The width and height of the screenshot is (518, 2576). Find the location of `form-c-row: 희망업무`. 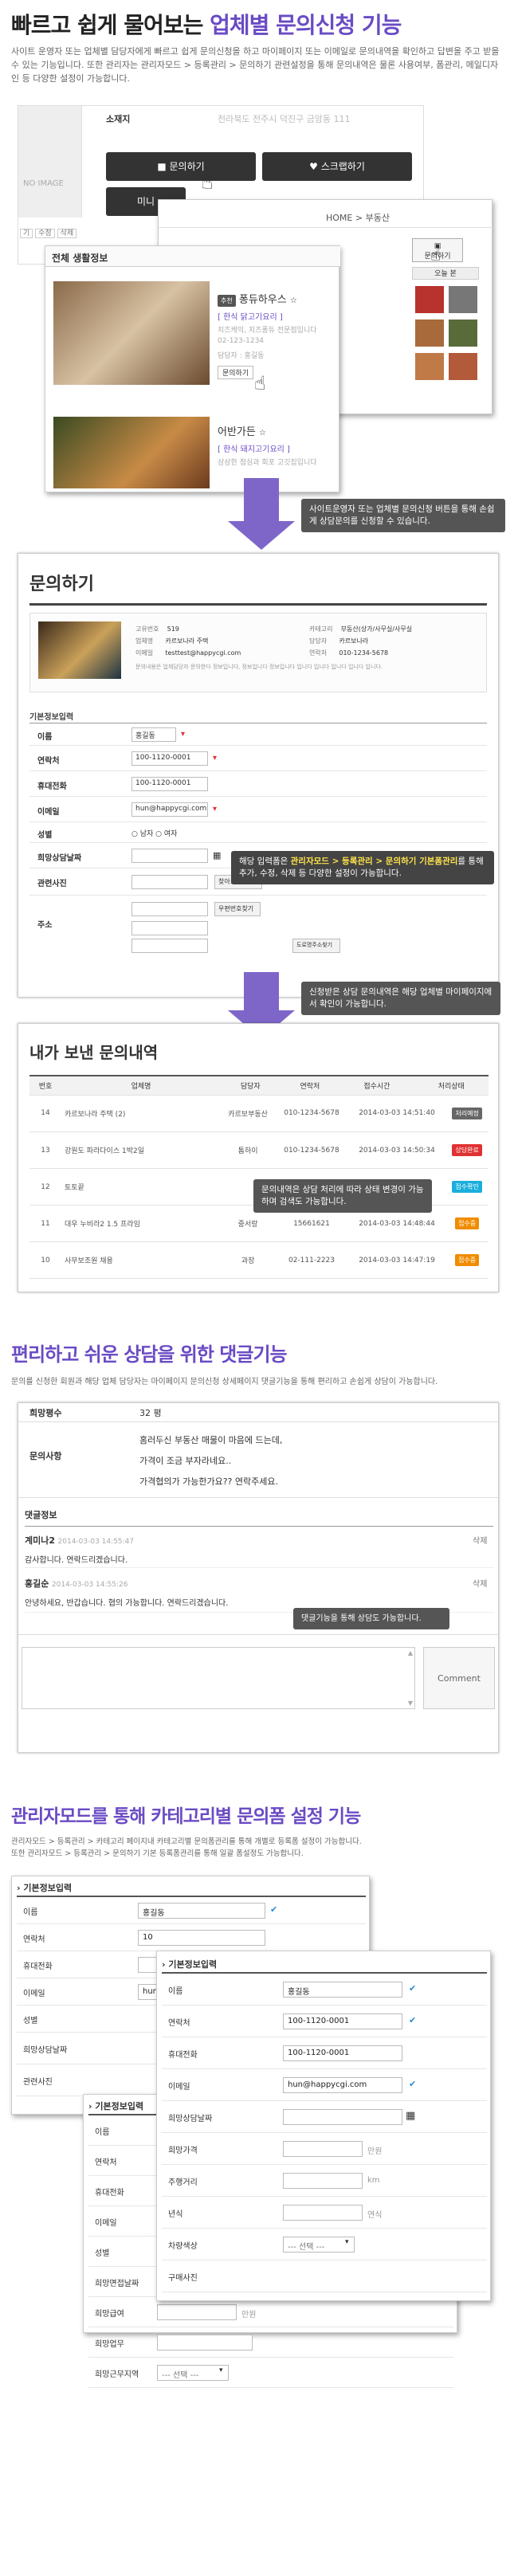

form-c-row: 희망업무 is located at coordinates (270, 2342).